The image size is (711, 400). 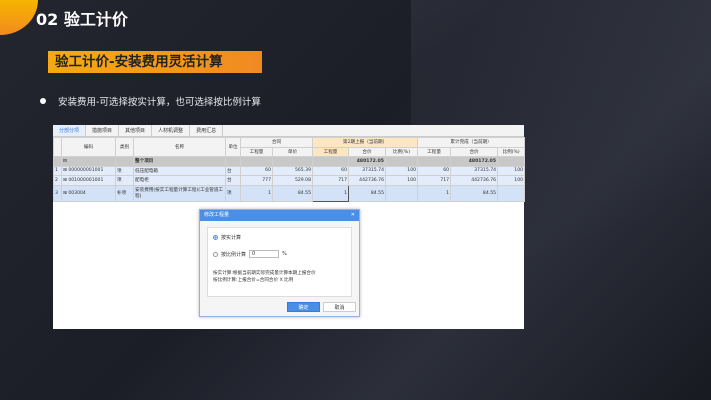 What do you see at coordinates (256, 193) in the screenshot?
I see `cell-cqty: 1` at bounding box center [256, 193].